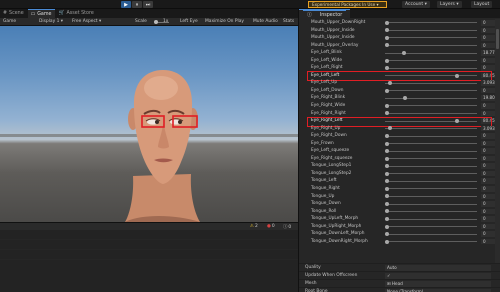 This screenshot has height=292, width=500. I want to click on inspector-scrollbar, so click(497, 141).